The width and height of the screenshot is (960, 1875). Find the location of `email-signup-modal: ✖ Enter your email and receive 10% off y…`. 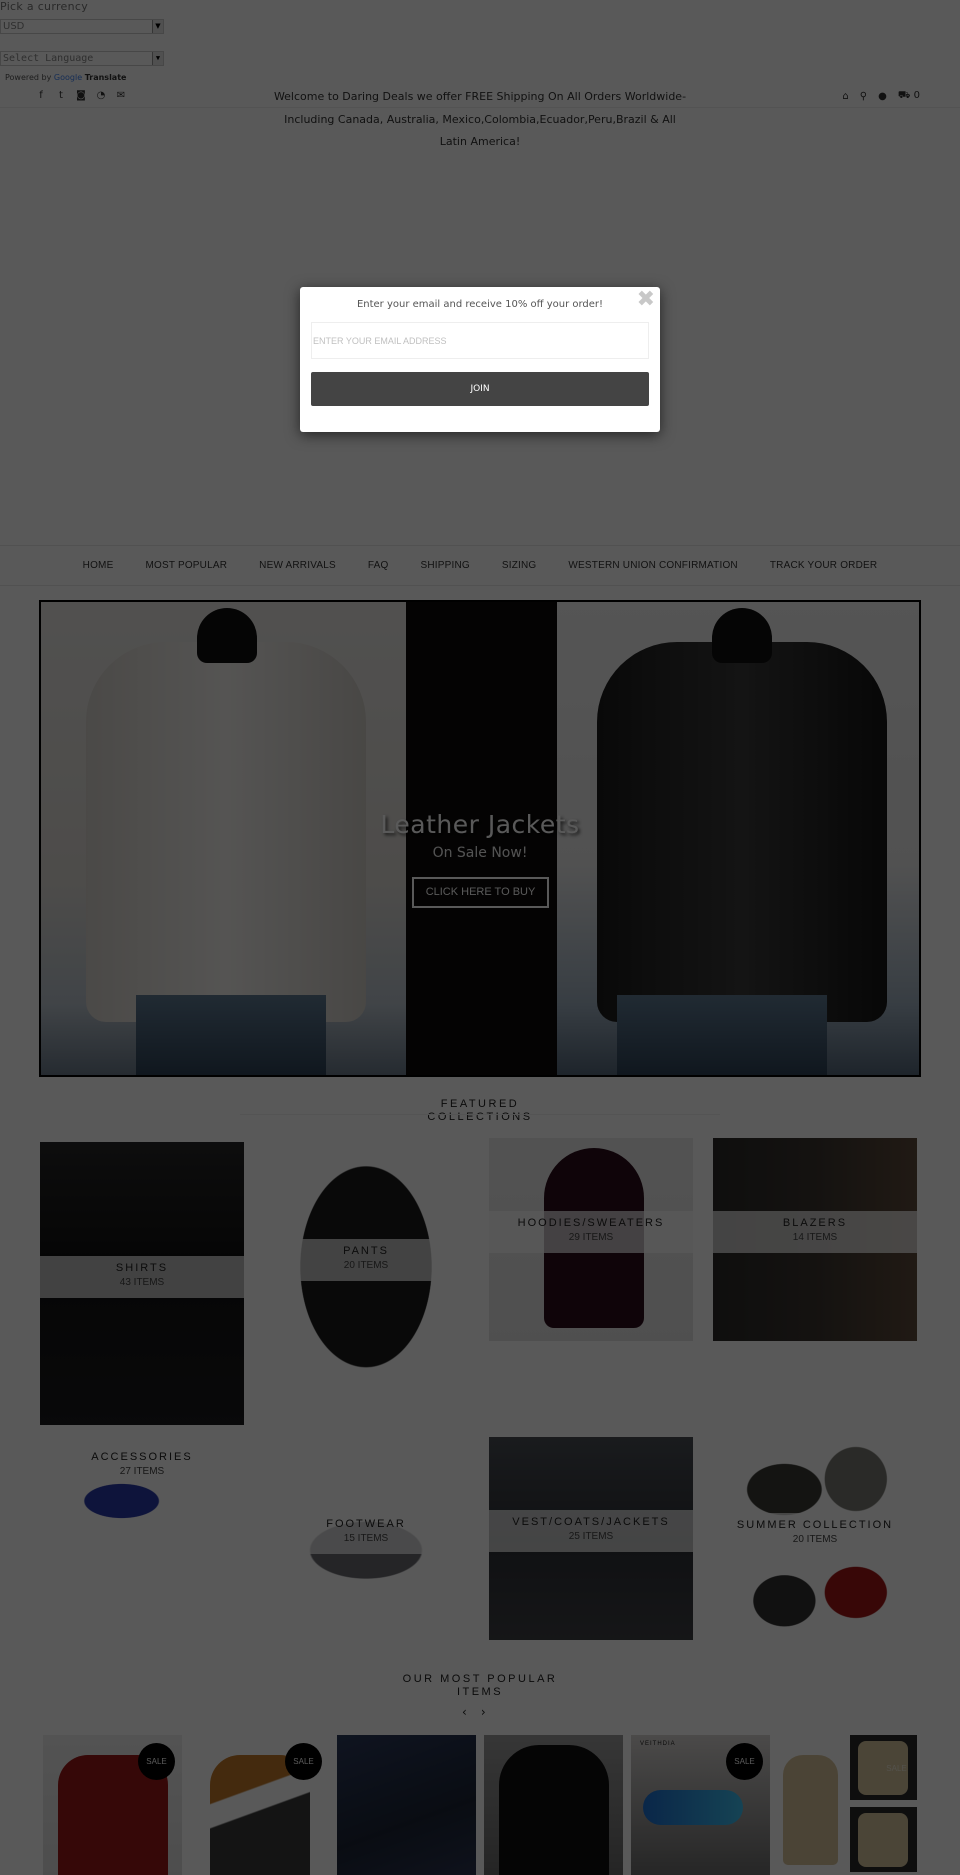

email-signup-modal: ✖ Enter your email and receive 10% off y… is located at coordinates (480, 359).